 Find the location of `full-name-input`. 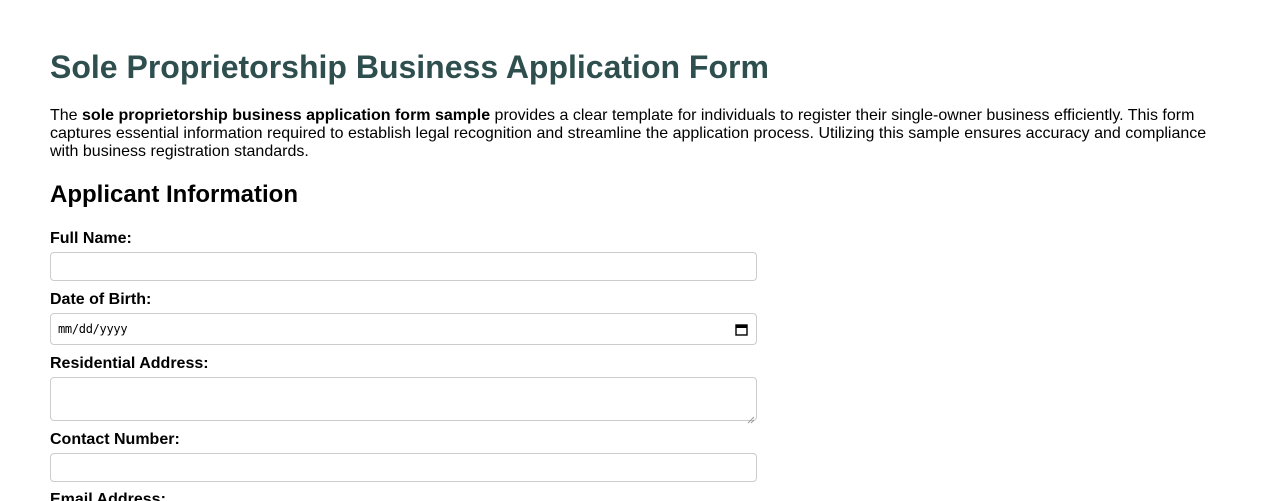

full-name-input is located at coordinates (403, 266).